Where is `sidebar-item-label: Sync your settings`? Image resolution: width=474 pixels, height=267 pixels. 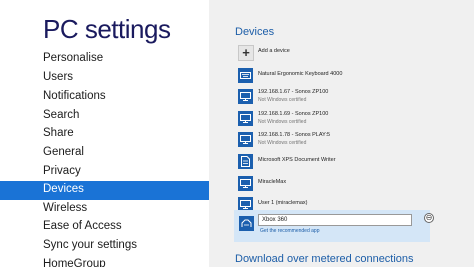 sidebar-item-label: Sync your settings is located at coordinates (90, 245).